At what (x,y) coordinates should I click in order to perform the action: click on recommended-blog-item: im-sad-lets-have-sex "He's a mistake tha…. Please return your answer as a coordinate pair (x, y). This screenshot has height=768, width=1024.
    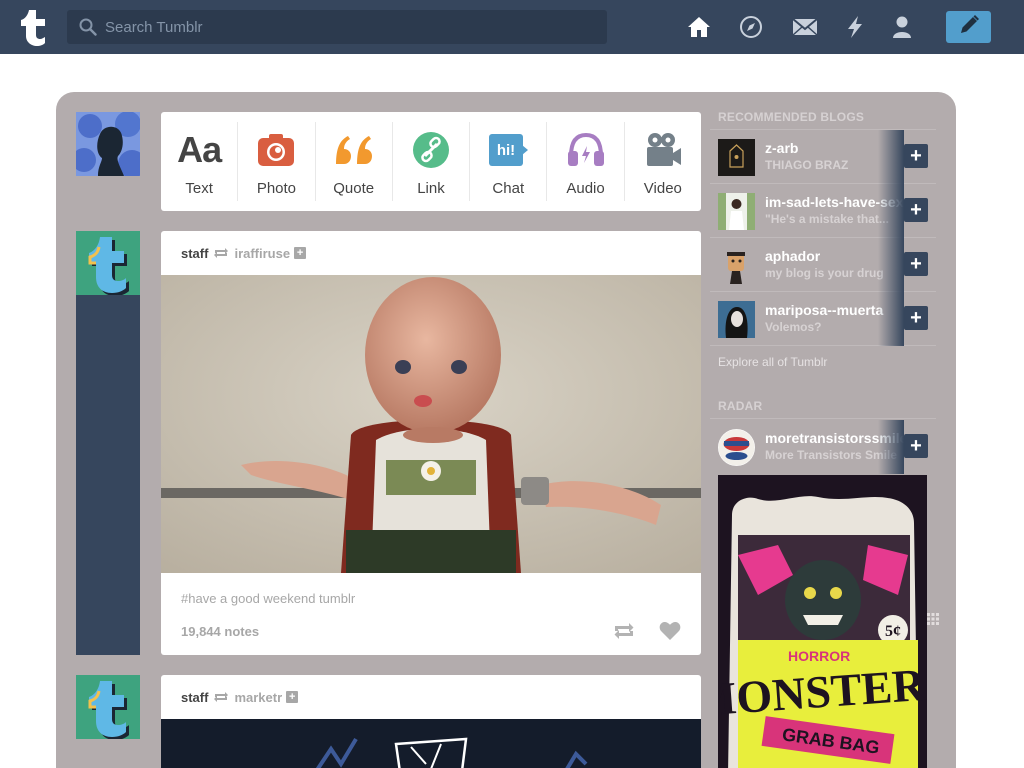
    Looking at the image, I should click on (823, 211).